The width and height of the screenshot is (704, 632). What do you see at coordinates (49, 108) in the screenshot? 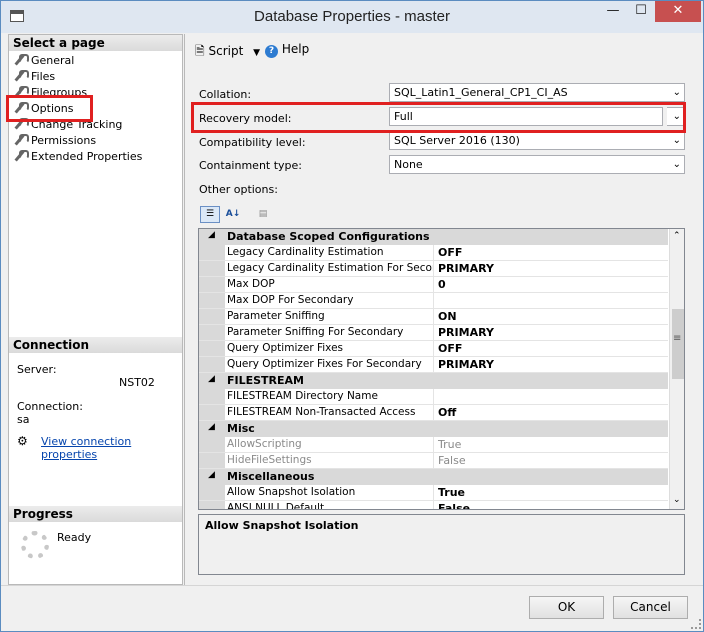
I see `options-highlight` at bounding box center [49, 108].